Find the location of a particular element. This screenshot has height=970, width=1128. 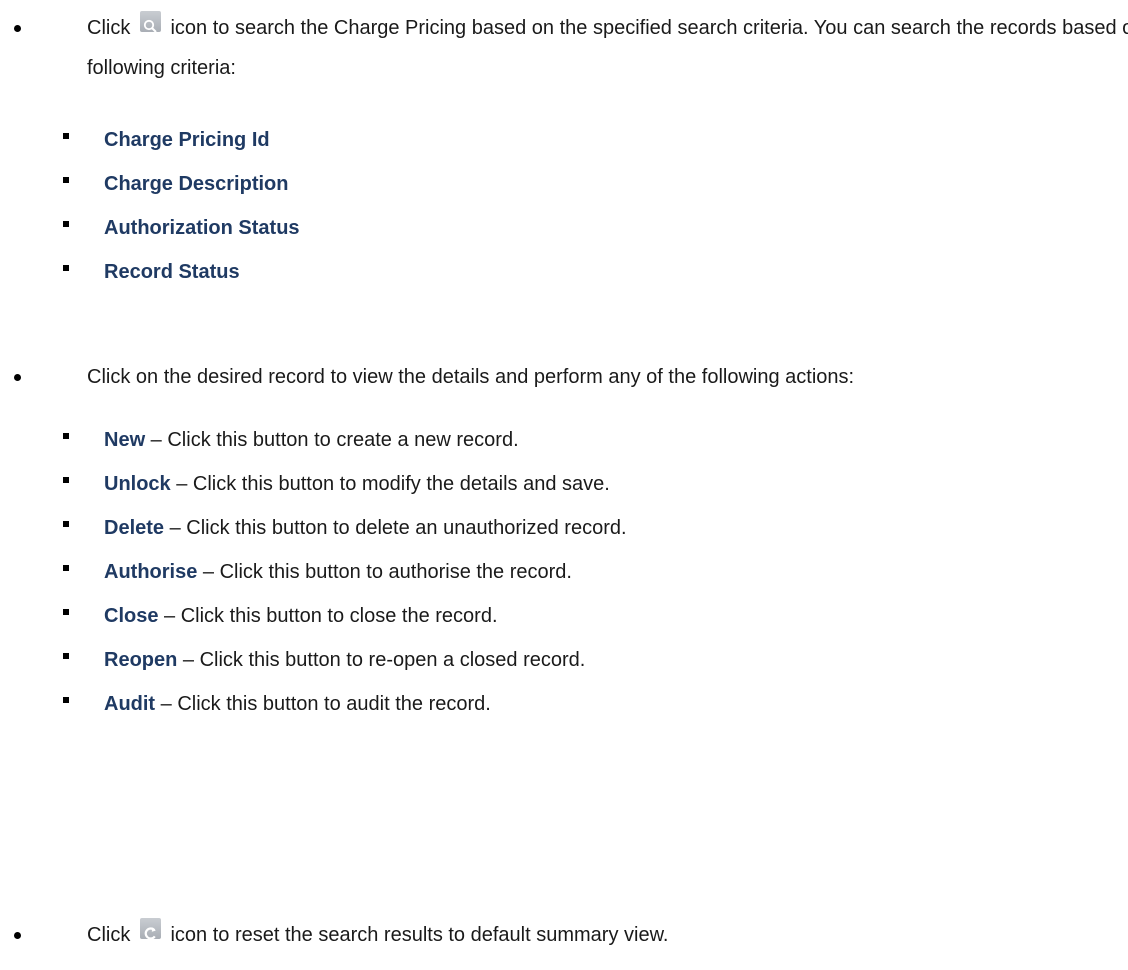

criteria-item: Authorization Status is located at coordinates (543, 228).